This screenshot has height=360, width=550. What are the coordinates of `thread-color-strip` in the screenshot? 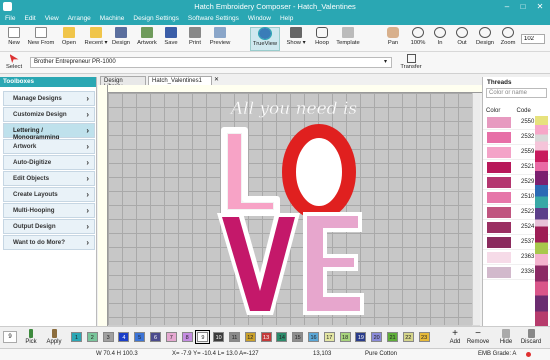 It's located at (541, 231).